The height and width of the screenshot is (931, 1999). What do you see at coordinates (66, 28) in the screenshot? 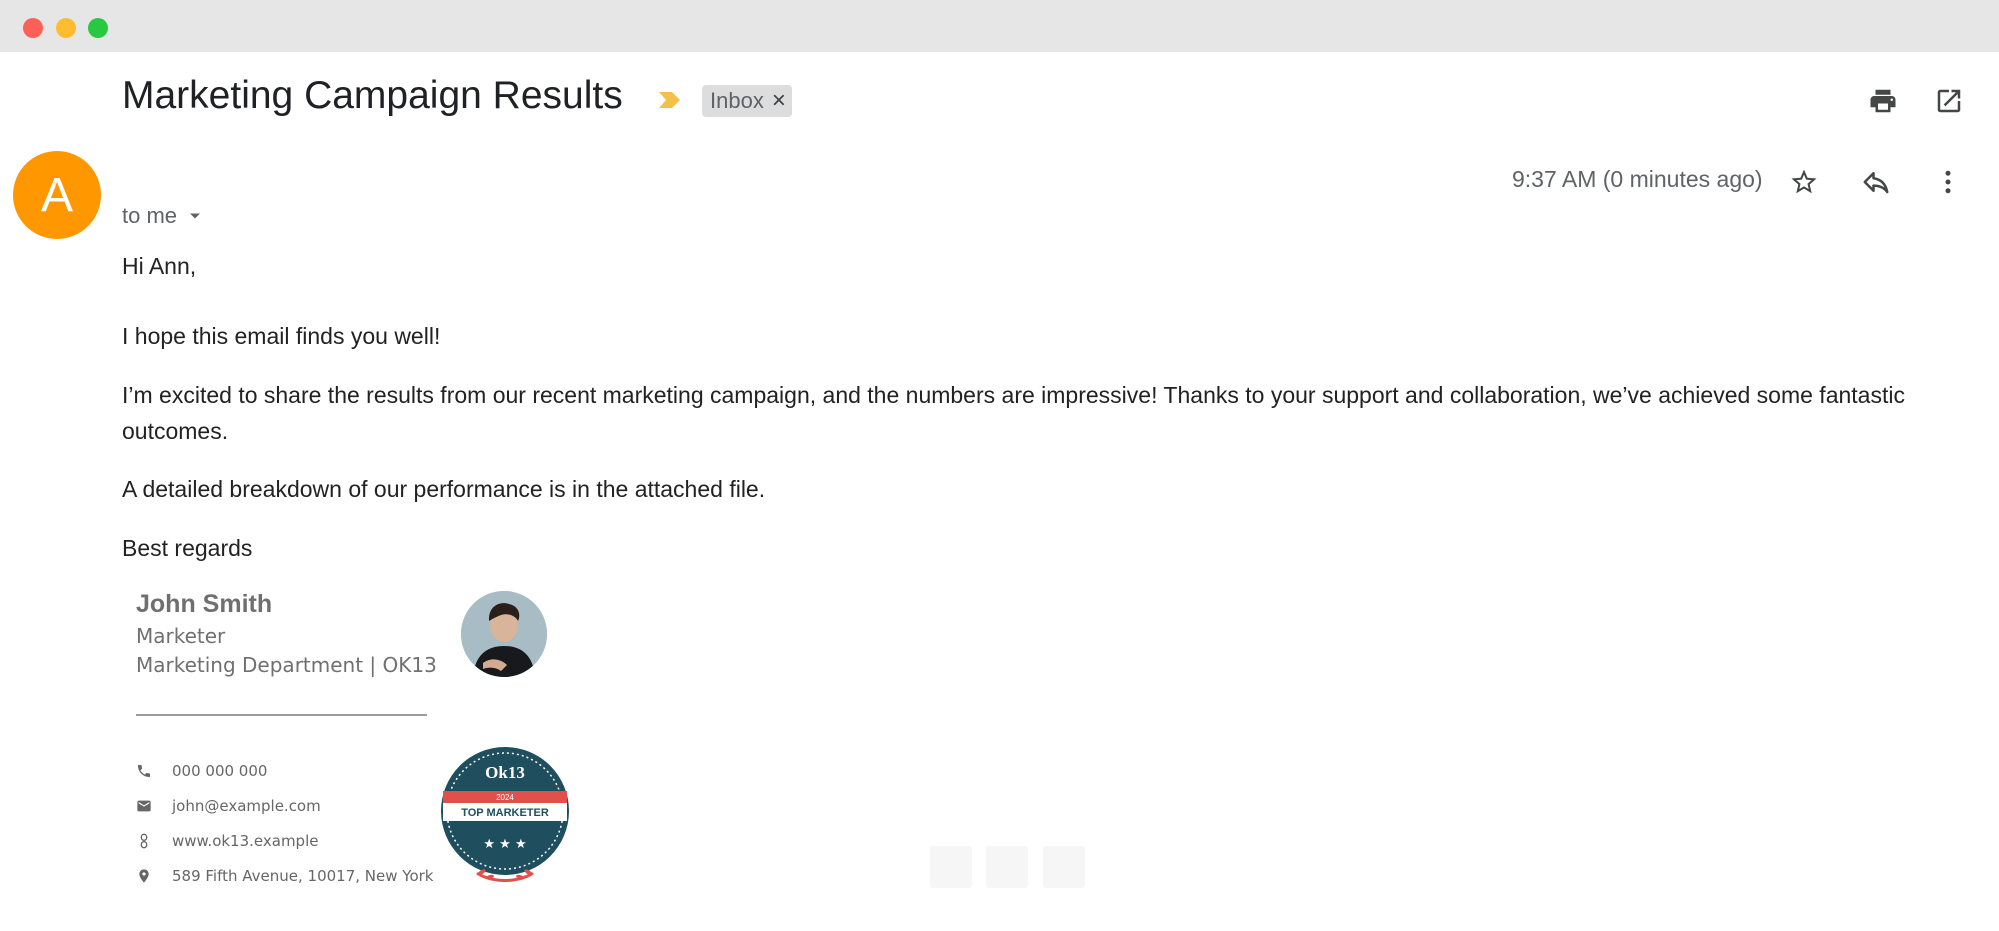
I see `minimize-window-button` at bounding box center [66, 28].